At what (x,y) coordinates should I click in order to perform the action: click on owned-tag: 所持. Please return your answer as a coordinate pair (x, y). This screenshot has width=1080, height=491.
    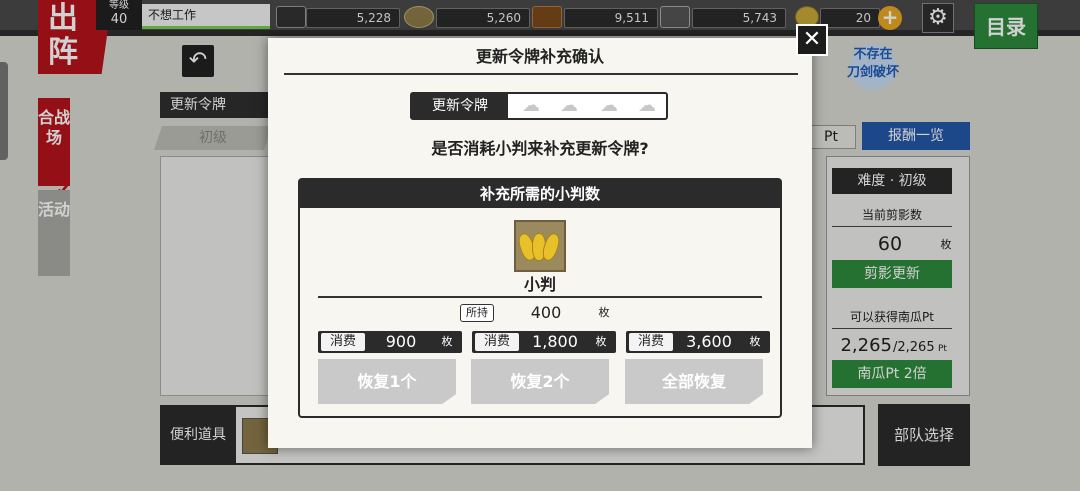
    Looking at the image, I should click on (477, 313).